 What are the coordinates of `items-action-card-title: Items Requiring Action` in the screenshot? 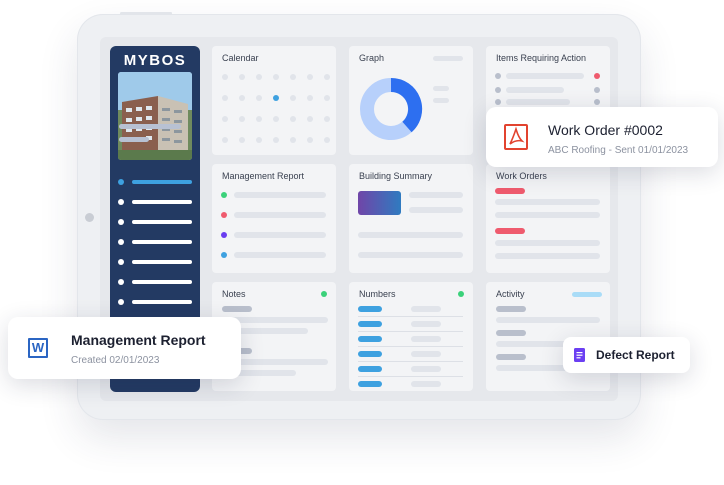 It's located at (541, 58).